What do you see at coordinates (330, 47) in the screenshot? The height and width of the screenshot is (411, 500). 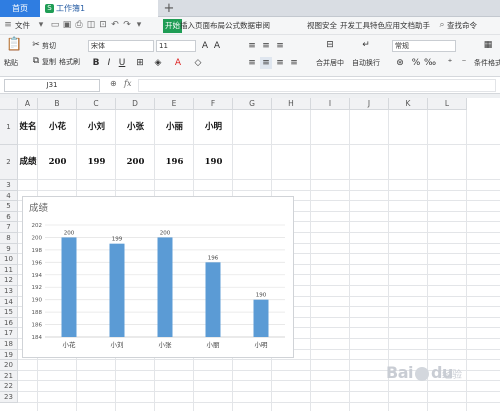 I see `merge-center-icon: ⊟` at bounding box center [330, 47].